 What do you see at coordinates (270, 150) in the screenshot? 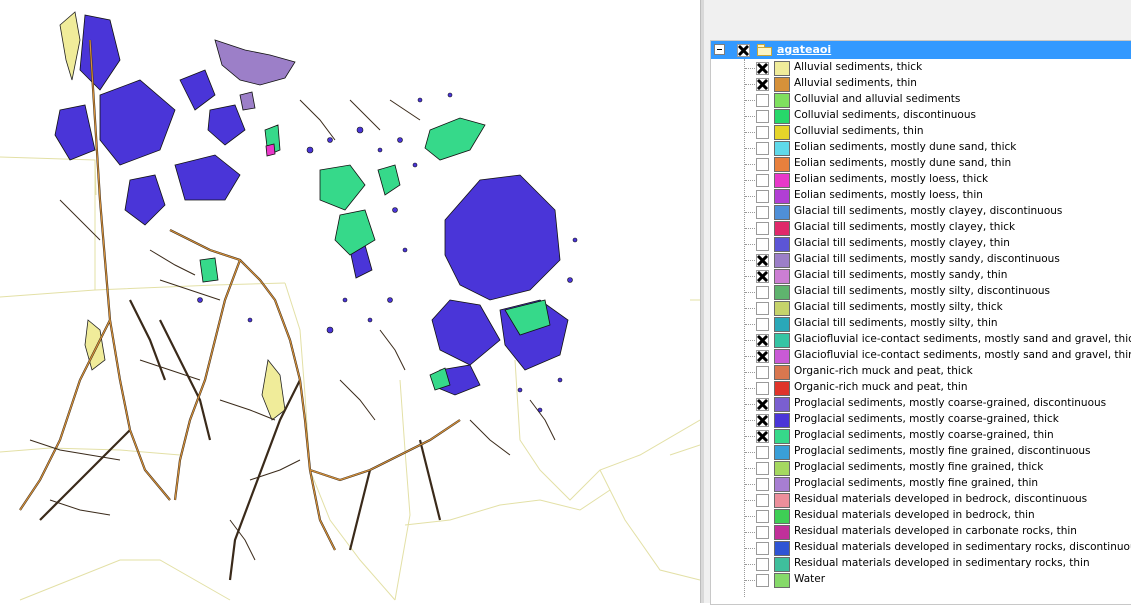
I see `glaciofluvial-areas` at bounding box center [270, 150].